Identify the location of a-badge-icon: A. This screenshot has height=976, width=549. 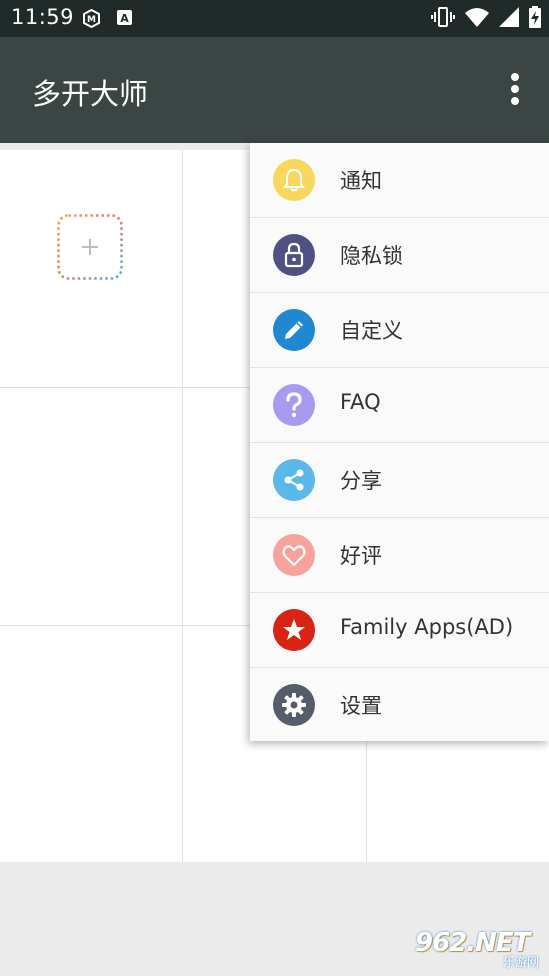
(125, 18).